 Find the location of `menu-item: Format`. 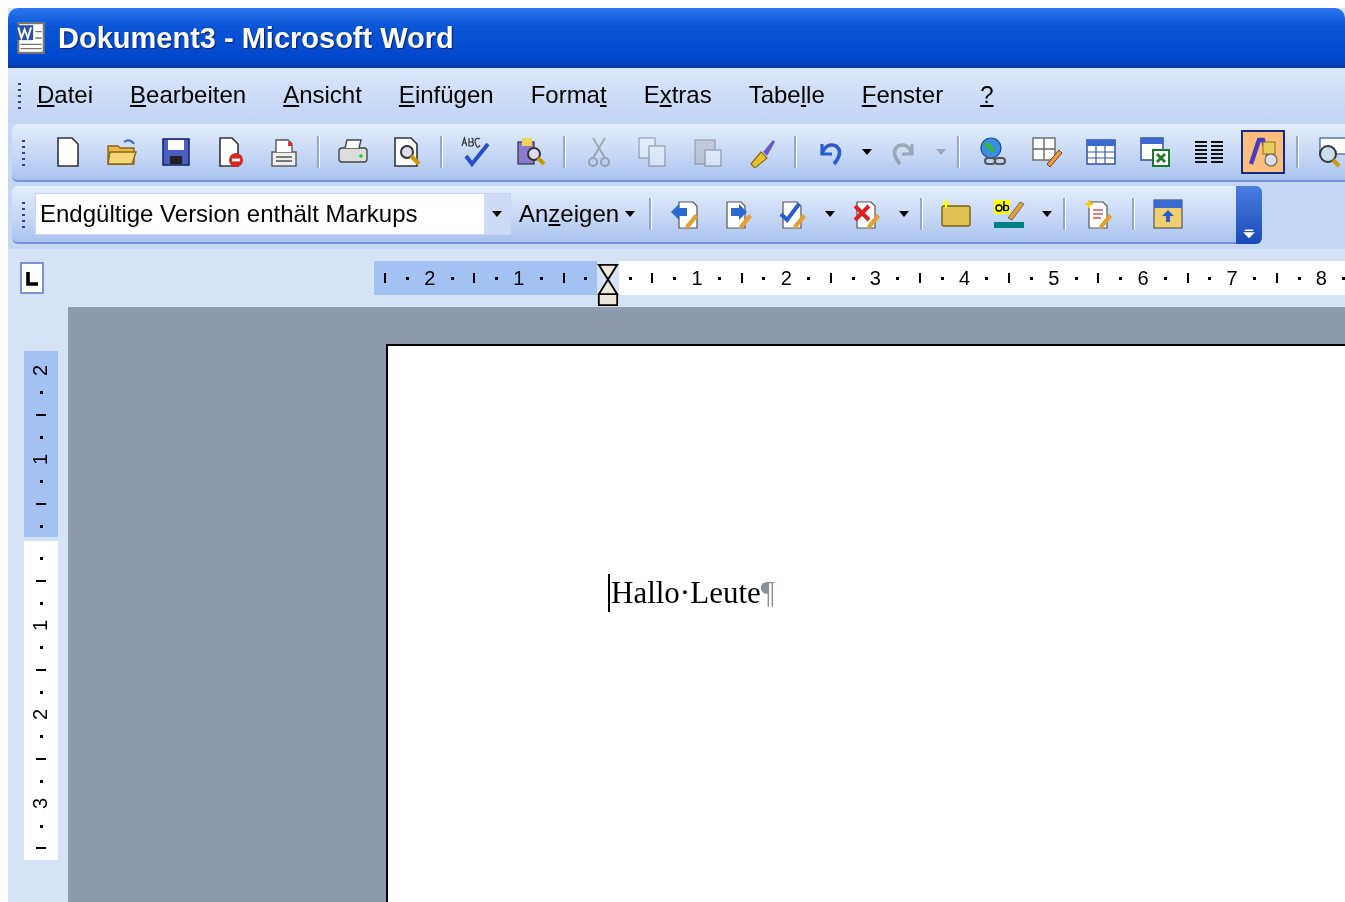

menu-item: Format is located at coordinates (568, 95).